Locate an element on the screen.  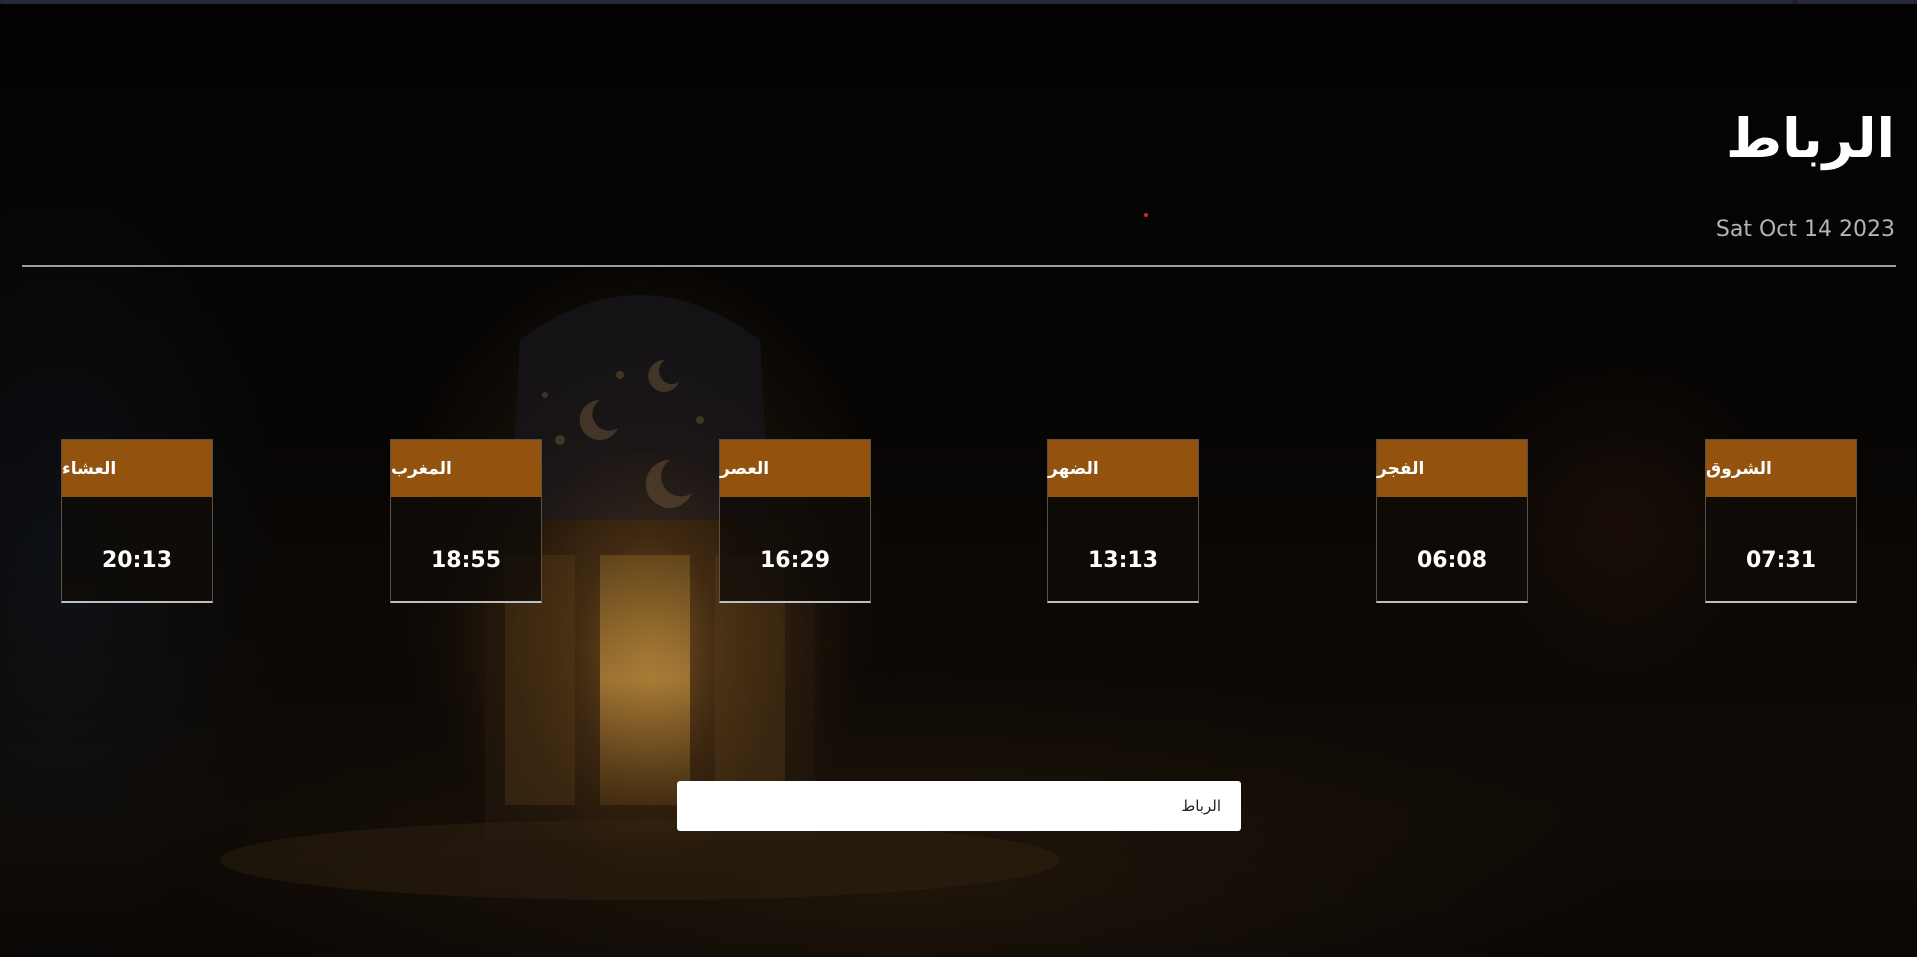
prayer-time: 13:13 is located at coordinates (1123, 560).